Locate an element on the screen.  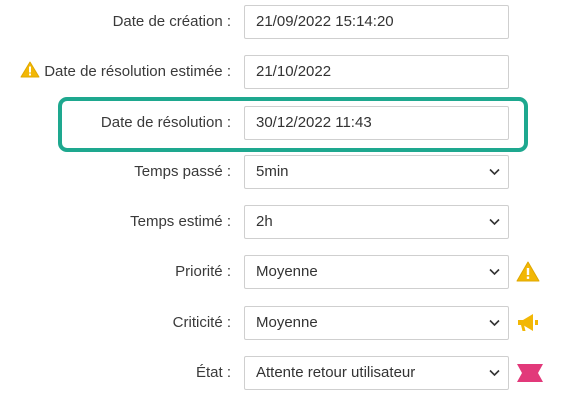
priority-label: Priorité : is located at coordinates (203, 271).